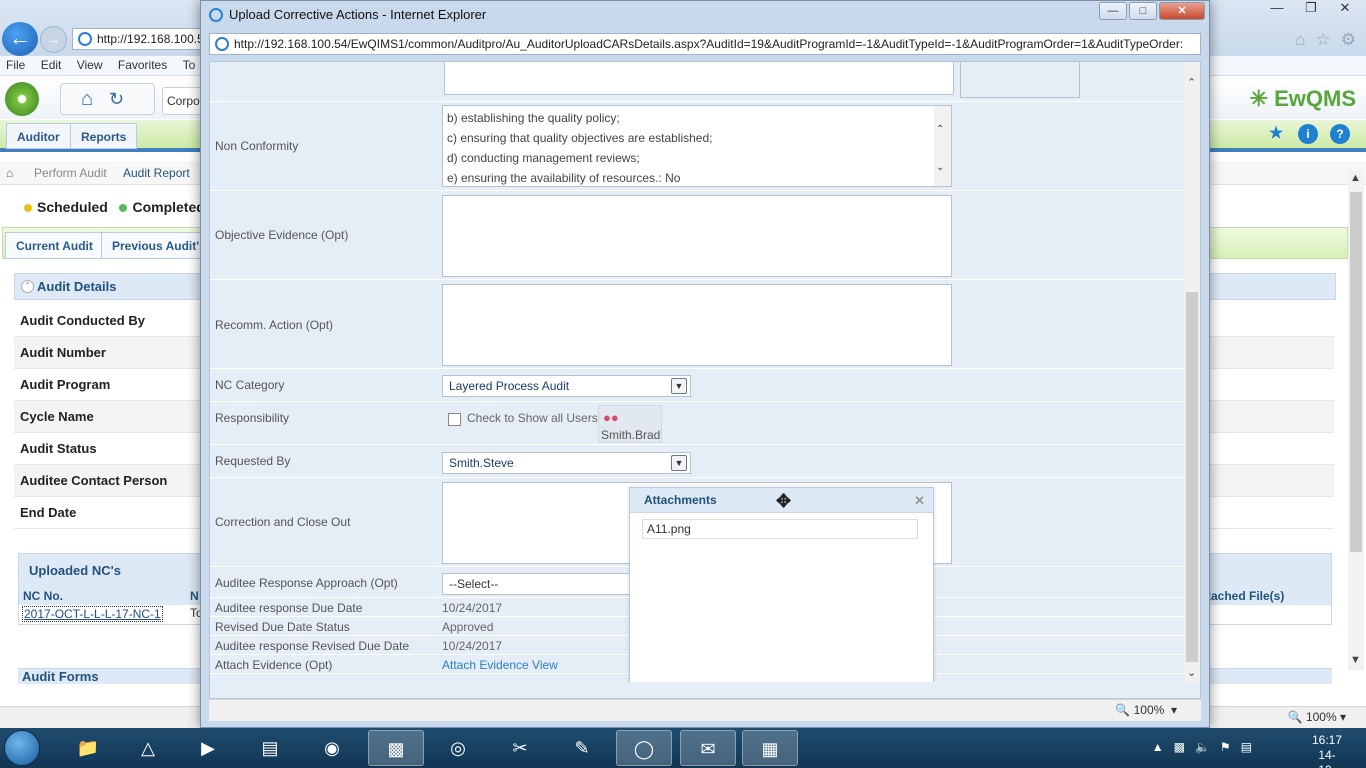 This screenshot has height=768, width=1366. Describe the element at coordinates (70, 173) in the screenshot. I see `breadcrumb-perform-audit: Perform Audit` at that location.